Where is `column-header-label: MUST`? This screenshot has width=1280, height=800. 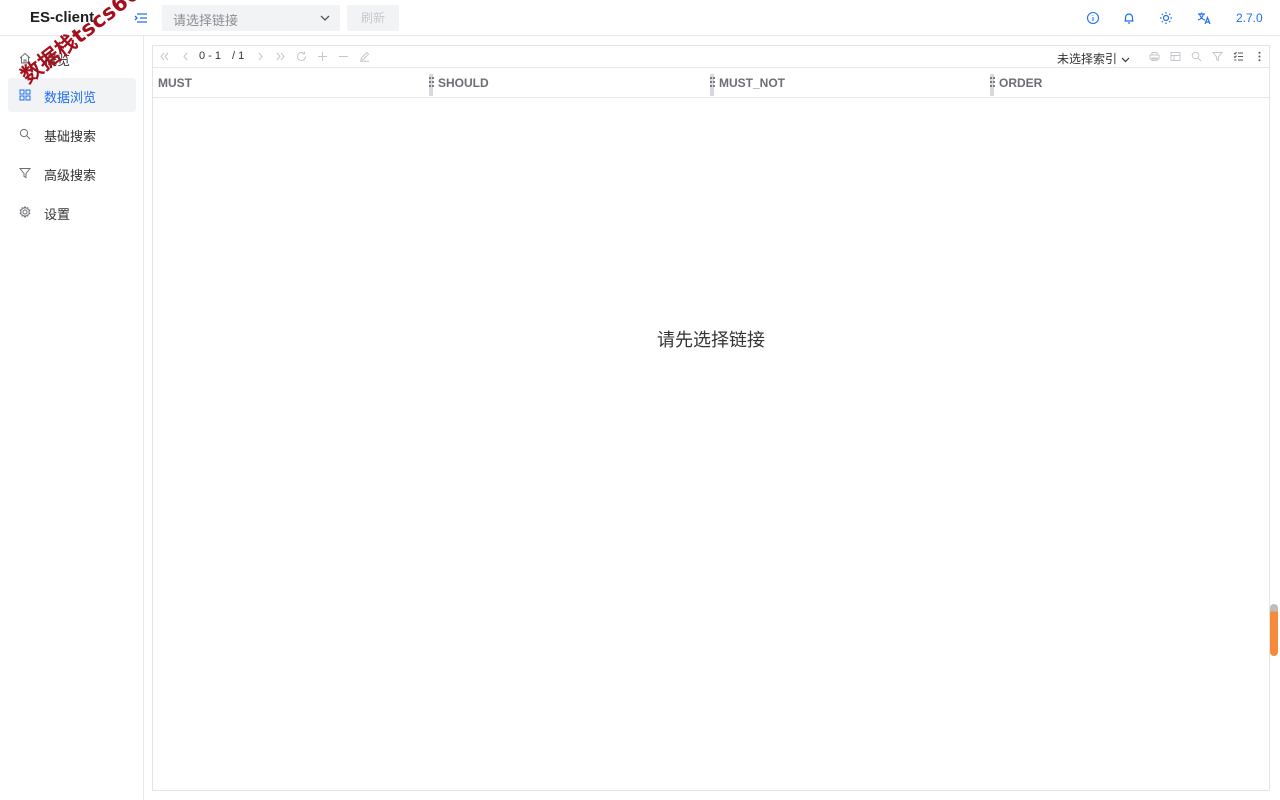 column-header-label: MUST is located at coordinates (175, 83).